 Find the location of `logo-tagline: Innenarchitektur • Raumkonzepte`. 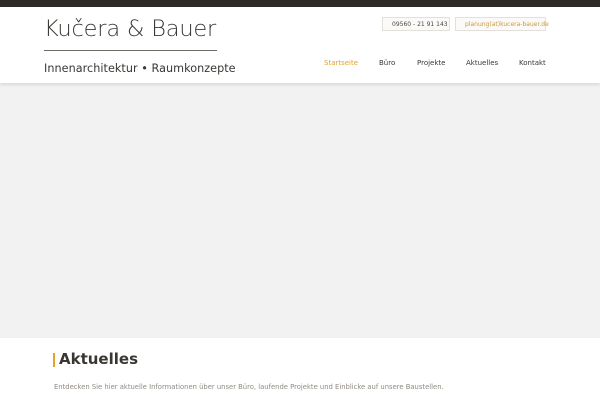

logo-tagline: Innenarchitektur • Raumkonzepte is located at coordinates (140, 68).